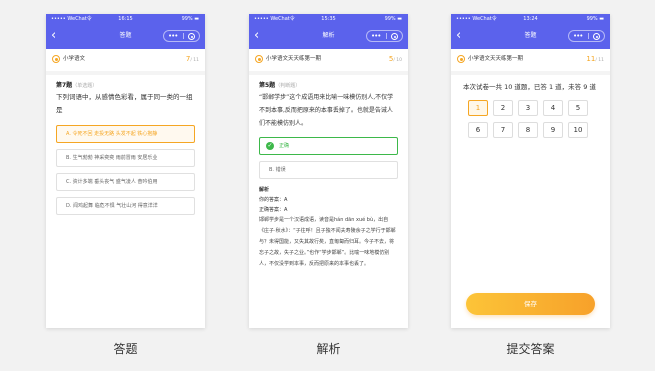  Describe the element at coordinates (591, 59) in the screenshot. I see `progress-current: 11` at that location.